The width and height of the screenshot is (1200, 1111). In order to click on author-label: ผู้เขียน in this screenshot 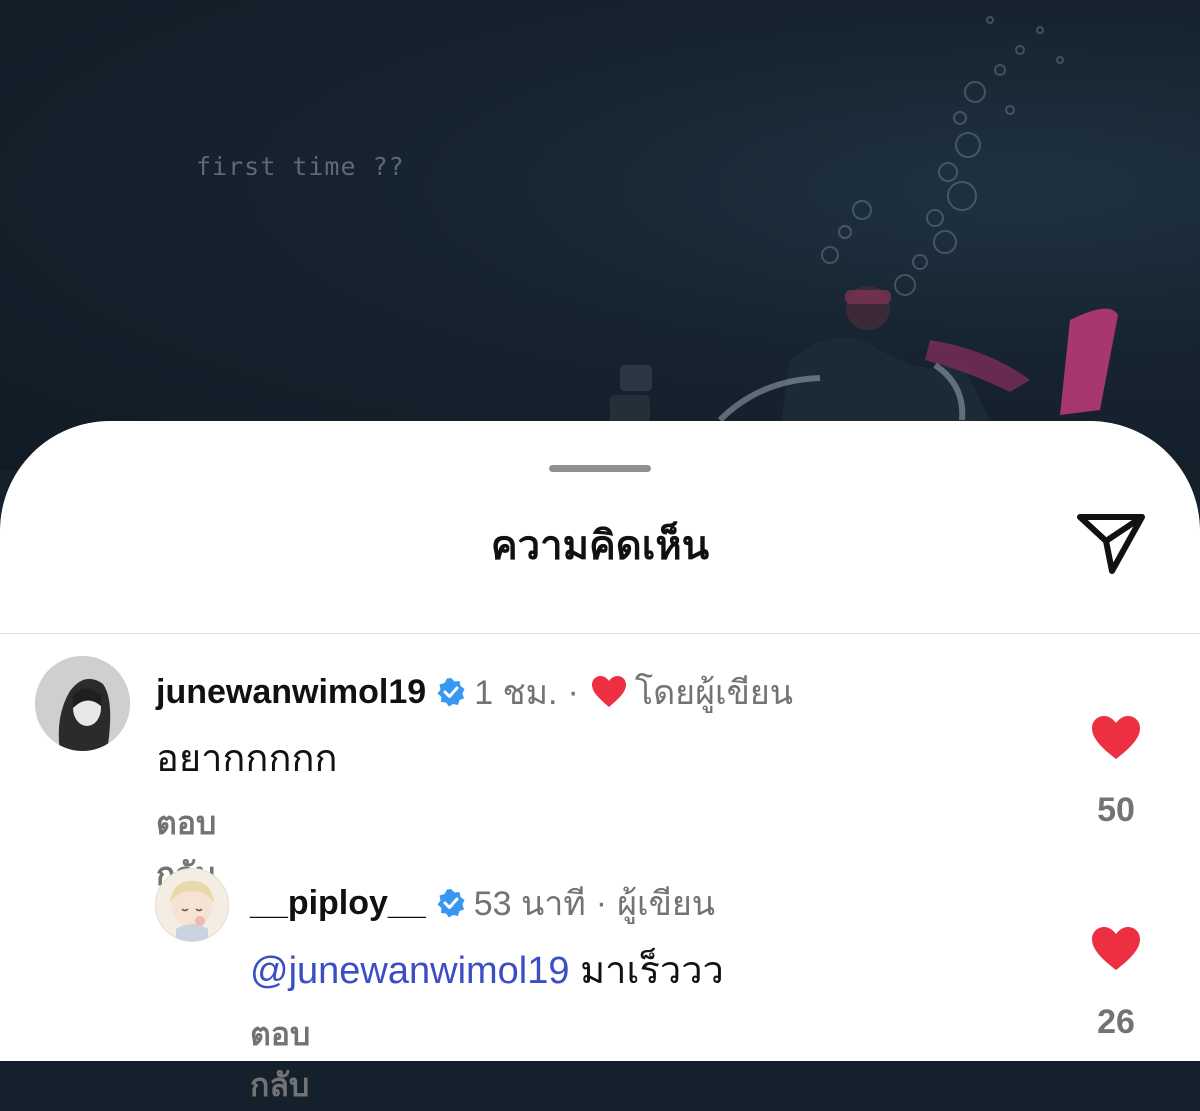, I will do `click(666, 904)`.